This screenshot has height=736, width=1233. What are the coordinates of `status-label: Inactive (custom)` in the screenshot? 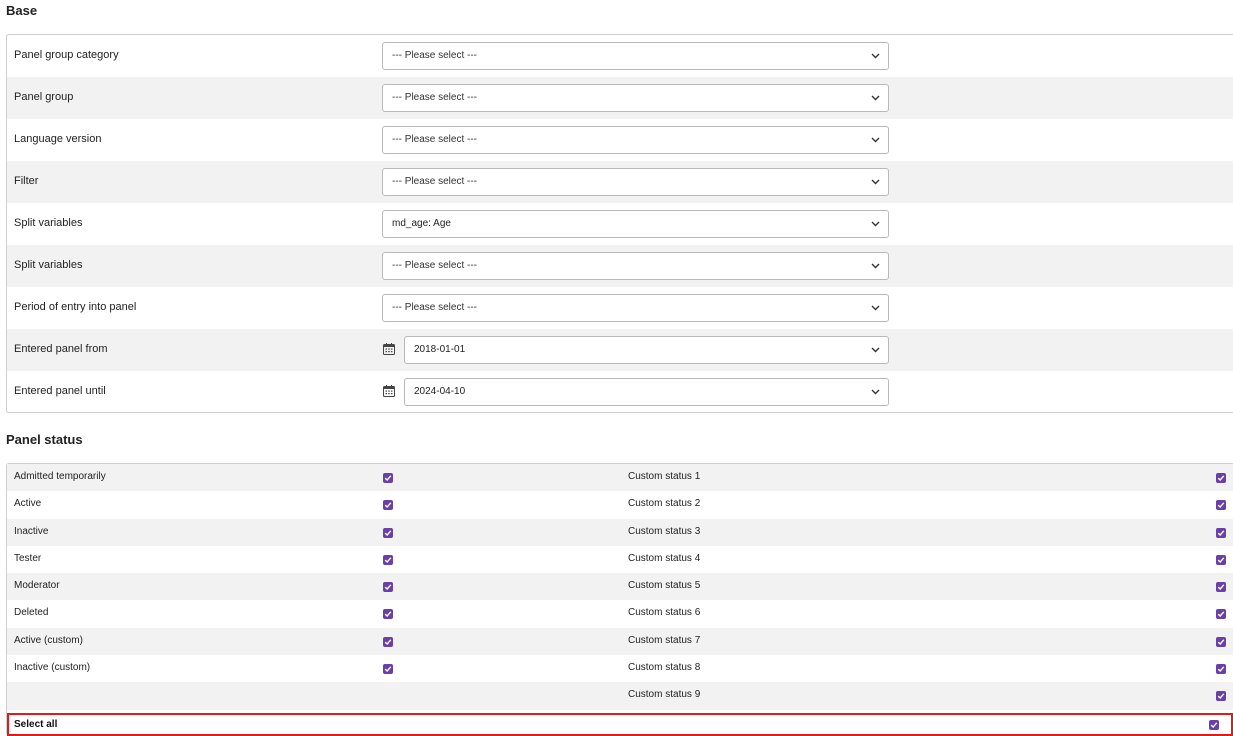 It's located at (52, 668).